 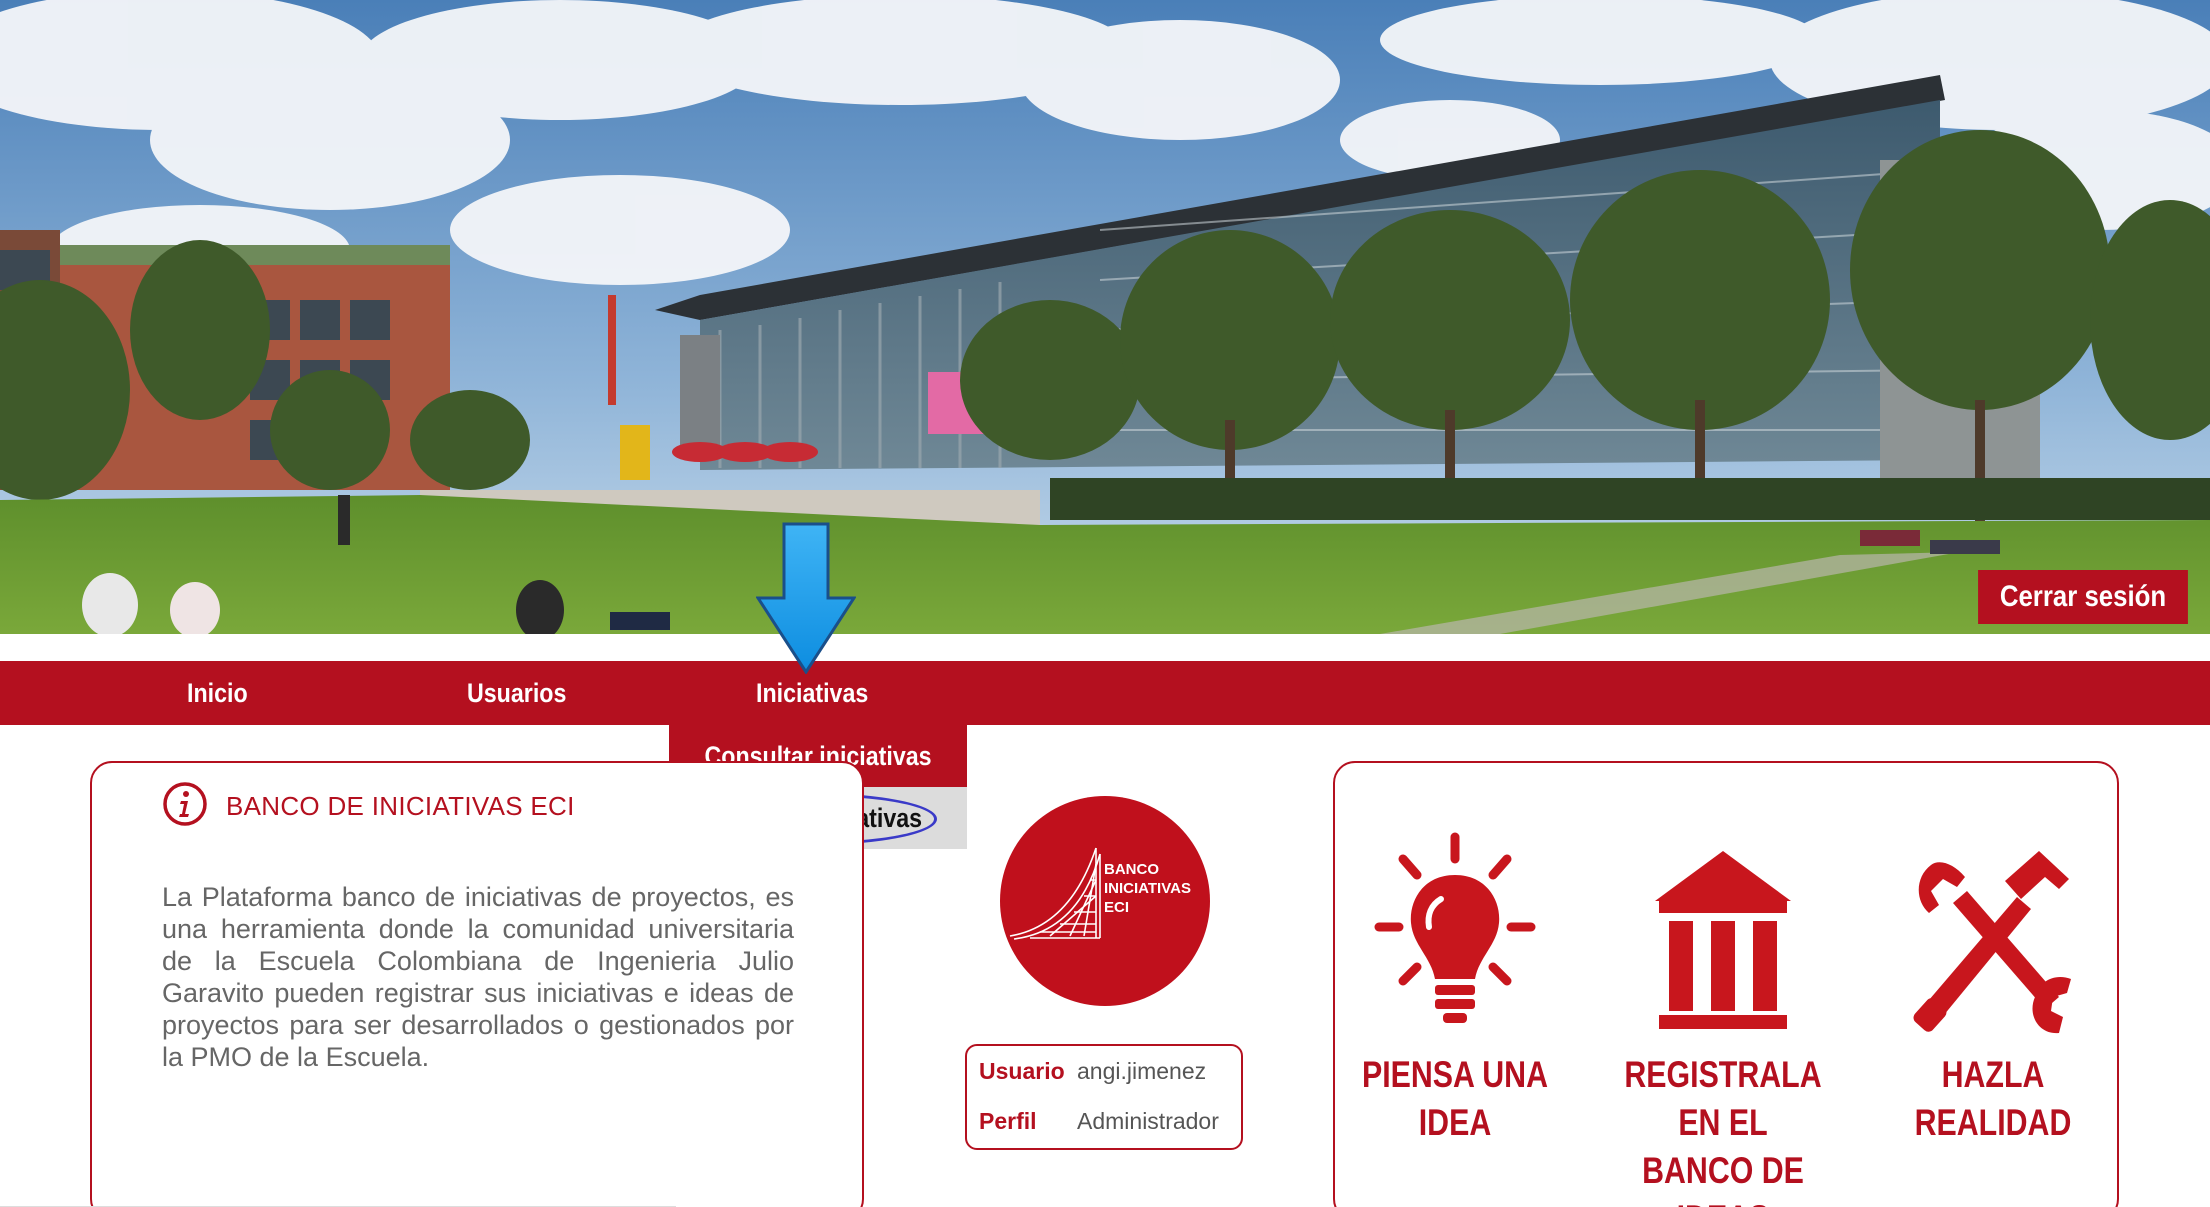 I want to click on step-2-caption: REGISTRALA EN EL BANCO DE IDEAS, so click(x=1723, y=1129).